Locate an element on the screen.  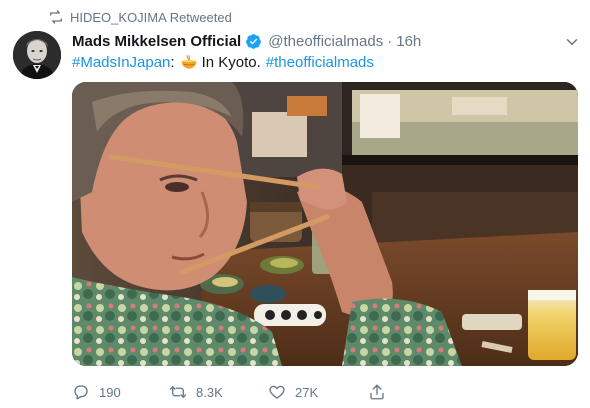
reply-button: 190 is located at coordinates (96, 392).